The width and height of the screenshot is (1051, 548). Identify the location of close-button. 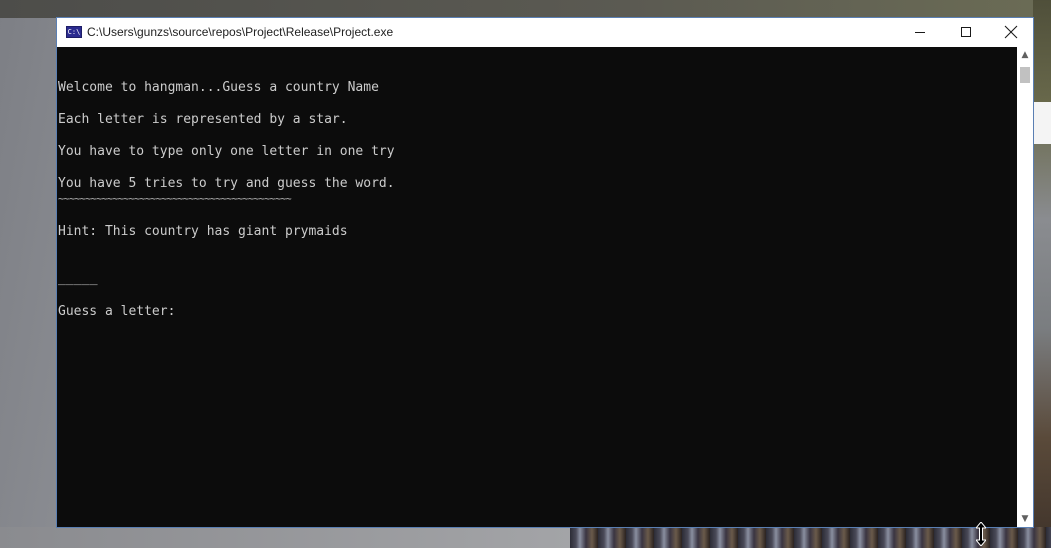
(1011, 32).